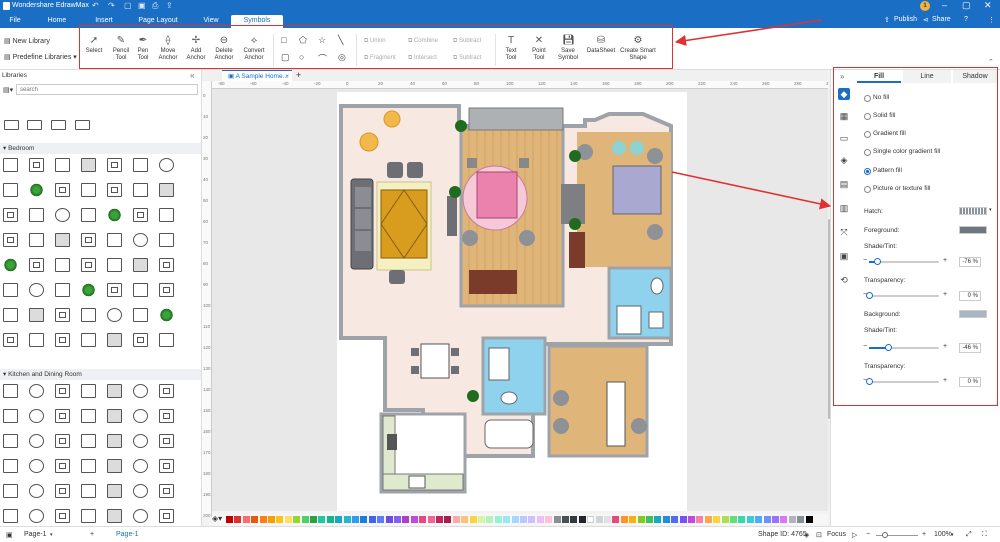 This screenshot has width=1000, height=542. I want to click on library-section-bedroom: ▾ Bedroom, so click(100, 148).